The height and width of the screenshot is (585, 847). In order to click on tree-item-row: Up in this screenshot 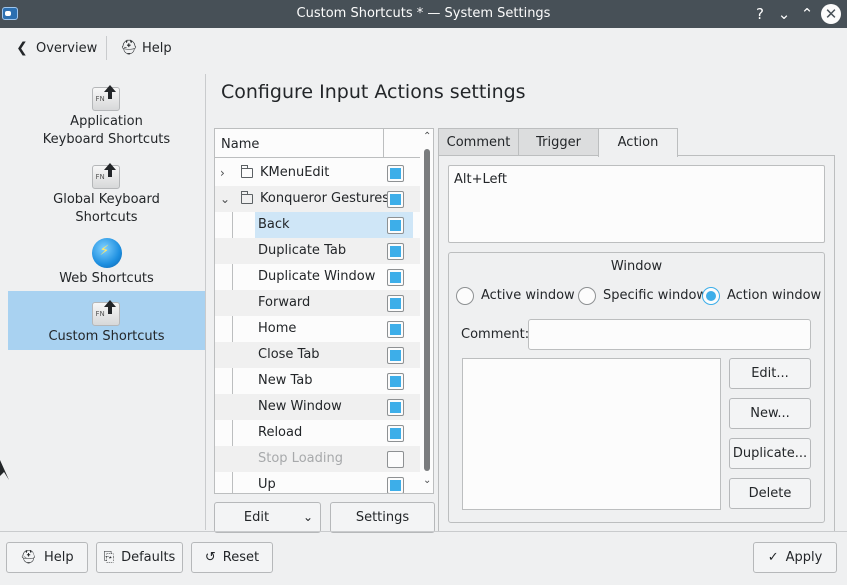, I will do `click(317, 482)`.